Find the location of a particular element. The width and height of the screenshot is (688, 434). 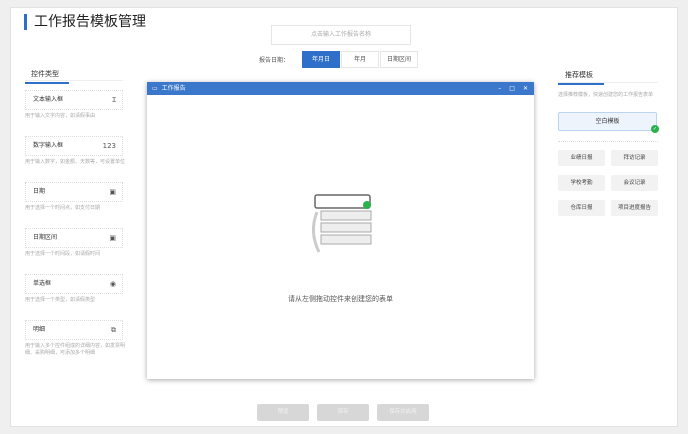

page-title: 工作报告模板管理 is located at coordinates (85, 22).